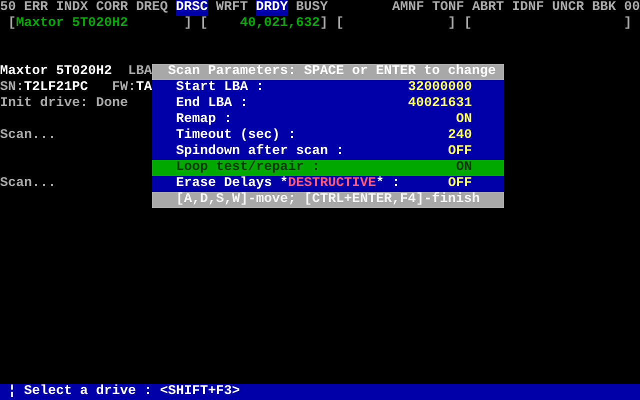  What do you see at coordinates (312, 8) in the screenshot?
I see `status-flag-label: BUSY` at bounding box center [312, 8].